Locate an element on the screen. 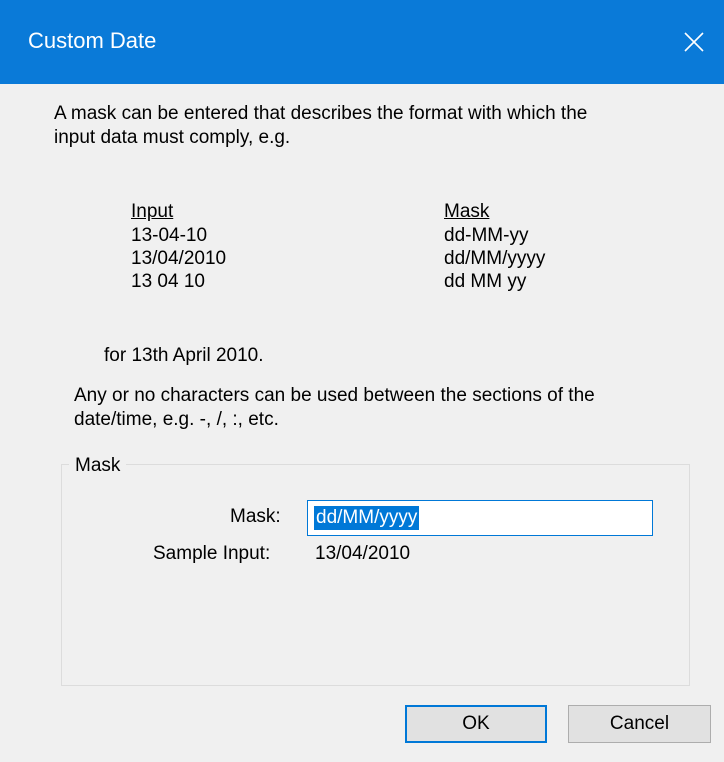 This screenshot has height=762, width=724. description-line-2: input data must comply, e.g. is located at coordinates (172, 137).